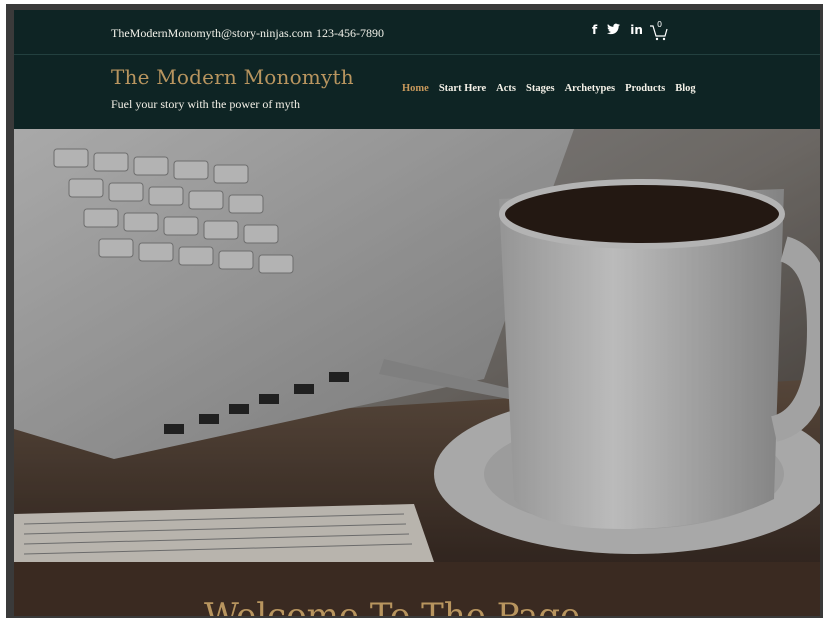 Image resolution: width=823 pixels, height=618 pixels. Describe the element at coordinates (205, 104) in the screenshot. I see `site-tagline: Fuel your story with the power of myth` at that location.